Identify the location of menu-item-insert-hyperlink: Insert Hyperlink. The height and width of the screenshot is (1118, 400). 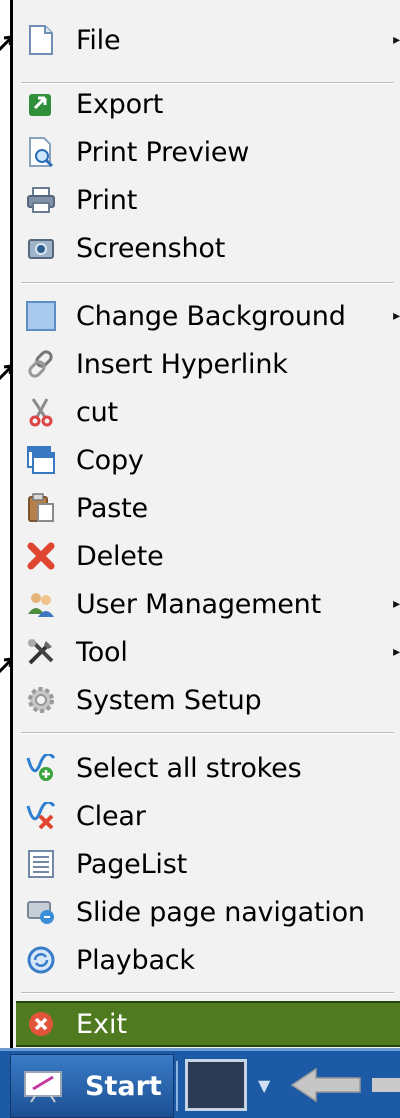
(208, 364).